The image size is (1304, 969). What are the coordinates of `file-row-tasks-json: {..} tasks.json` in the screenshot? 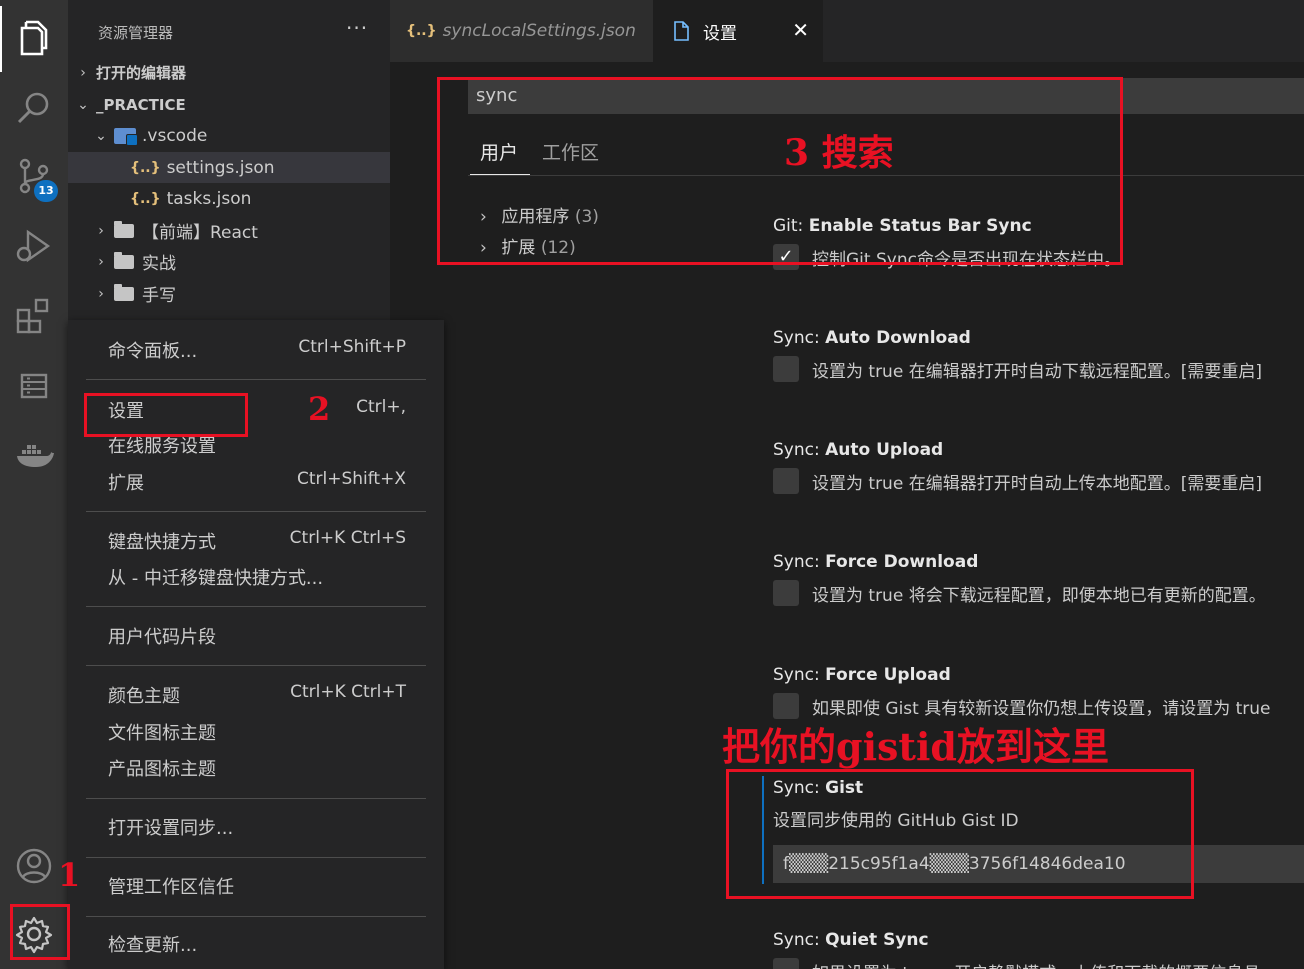 It's located at (229, 198).